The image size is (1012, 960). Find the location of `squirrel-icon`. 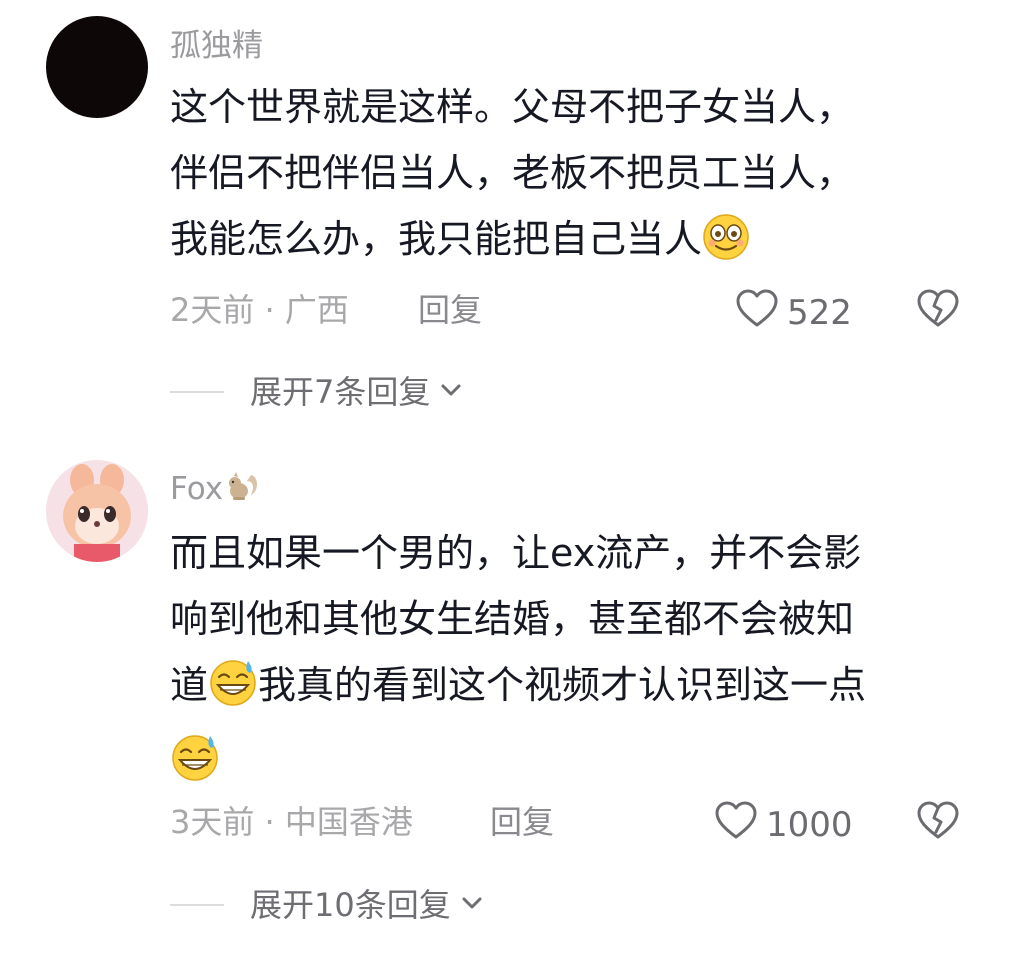

squirrel-icon is located at coordinates (243, 491).